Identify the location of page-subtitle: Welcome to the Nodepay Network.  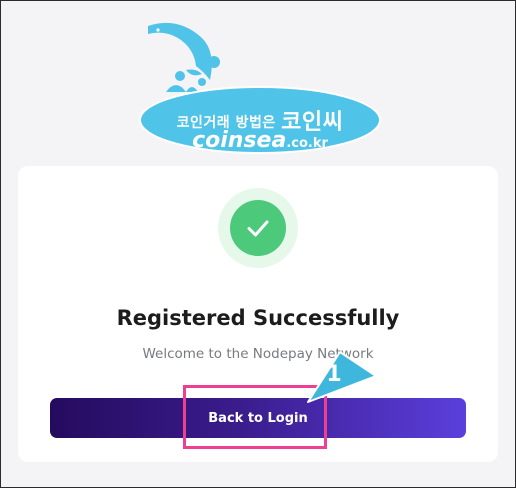
(258, 354).